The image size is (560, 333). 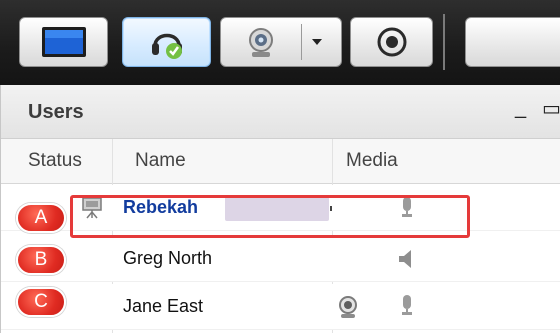 What do you see at coordinates (167, 258) in the screenshot?
I see `user-name: Greg North` at bounding box center [167, 258].